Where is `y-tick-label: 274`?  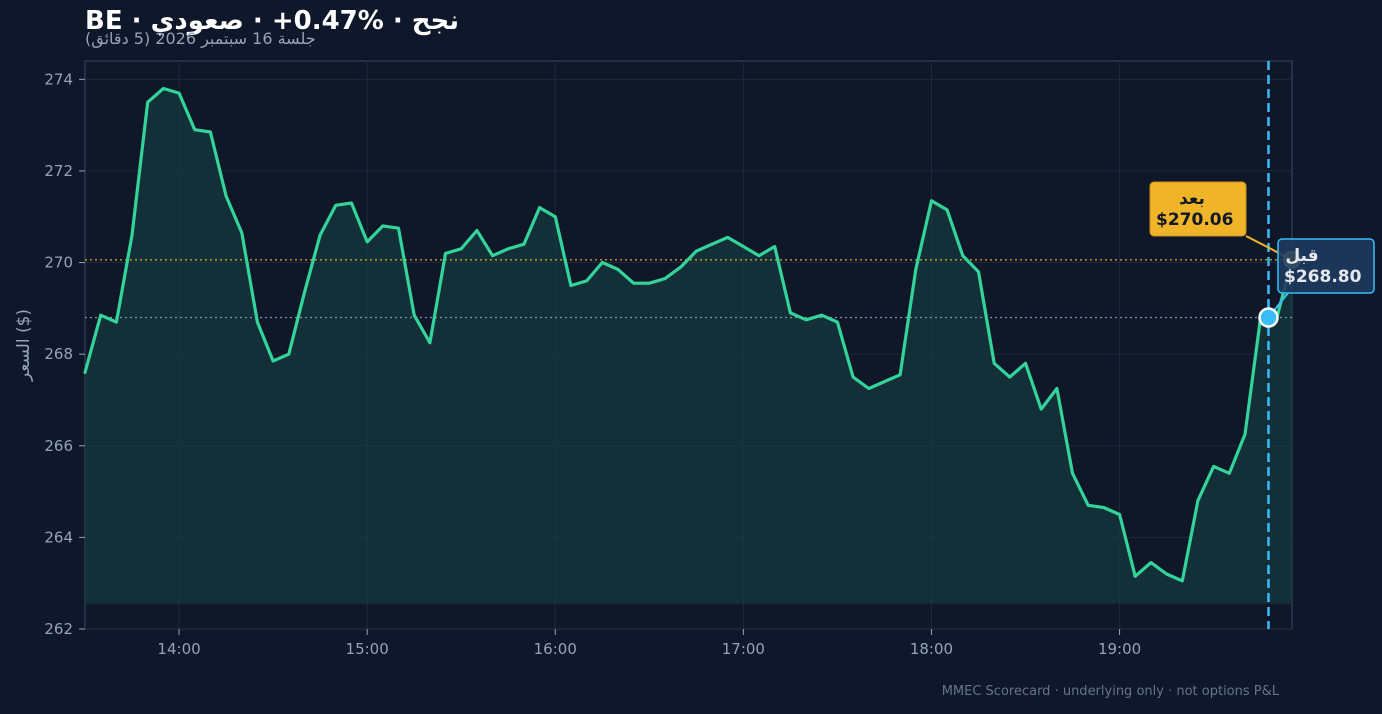 y-tick-label: 274 is located at coordinates (58, 79).